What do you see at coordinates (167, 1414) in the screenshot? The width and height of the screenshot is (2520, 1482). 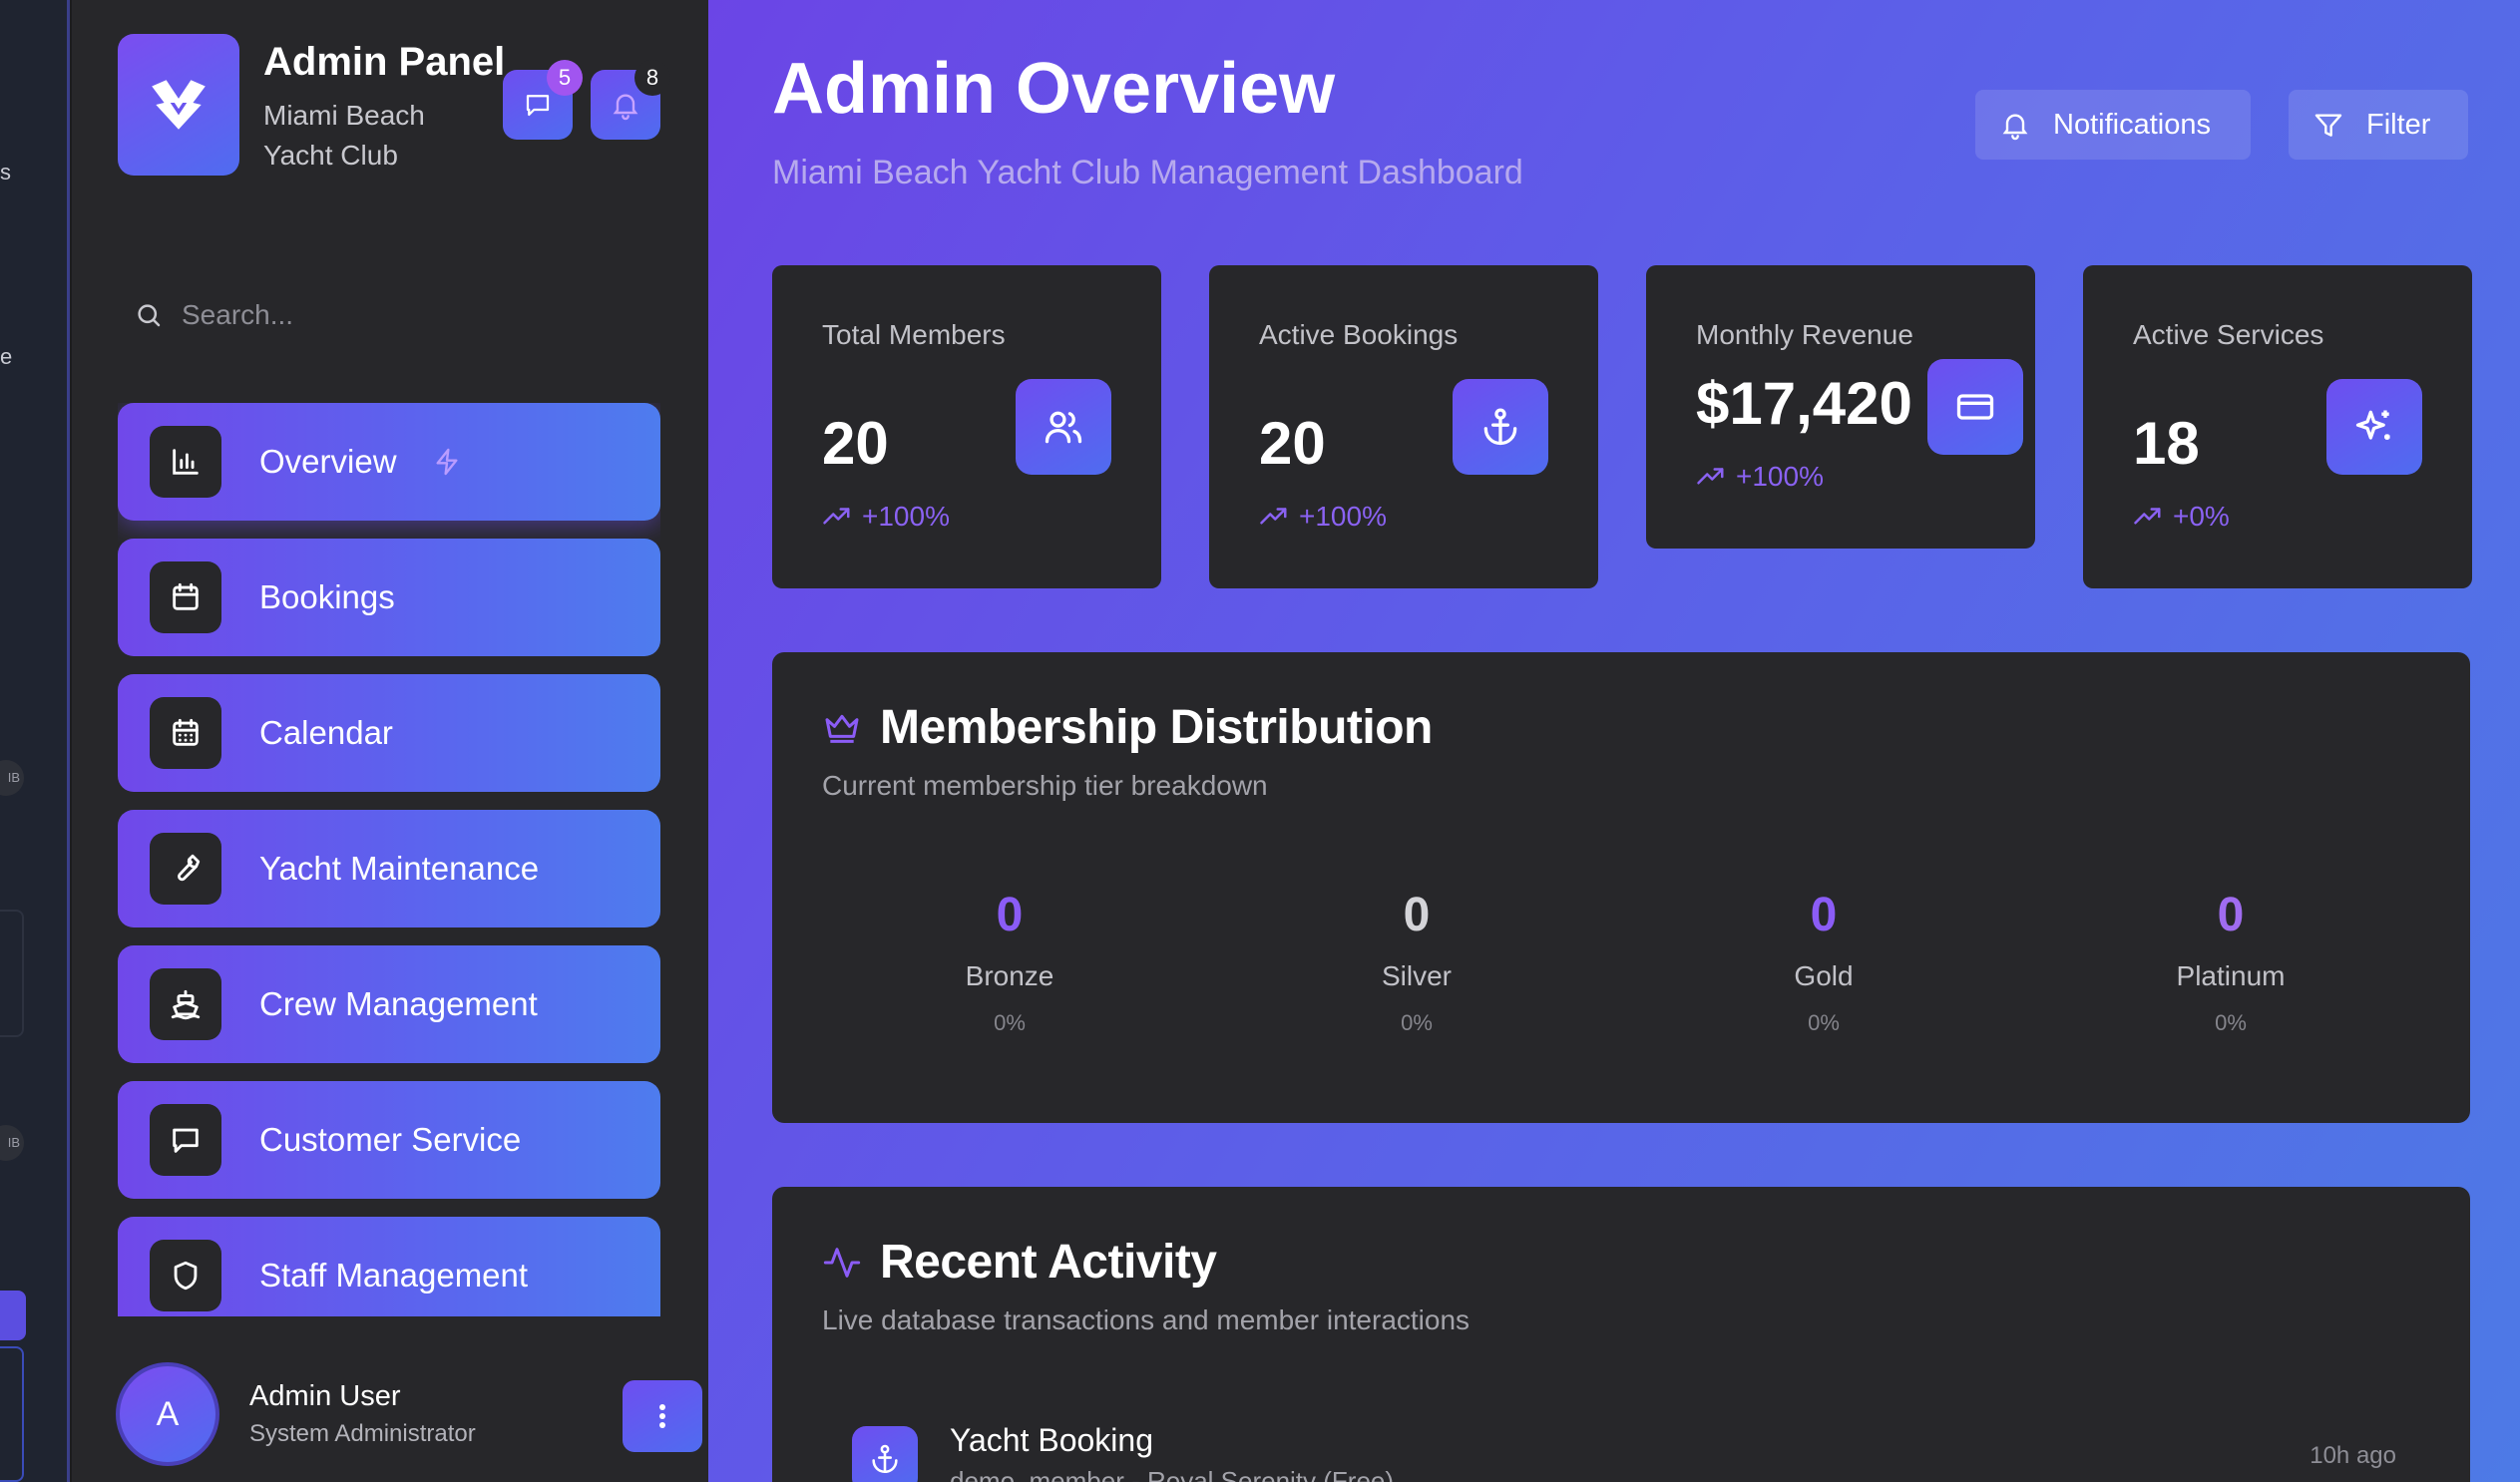 I see `avatar: A` at bounding box center [167, 1414].